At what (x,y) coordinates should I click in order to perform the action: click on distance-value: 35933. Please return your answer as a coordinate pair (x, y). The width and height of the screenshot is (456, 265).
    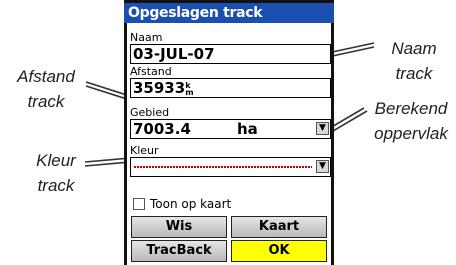
    Looking at the image, I should click on (159, 88).